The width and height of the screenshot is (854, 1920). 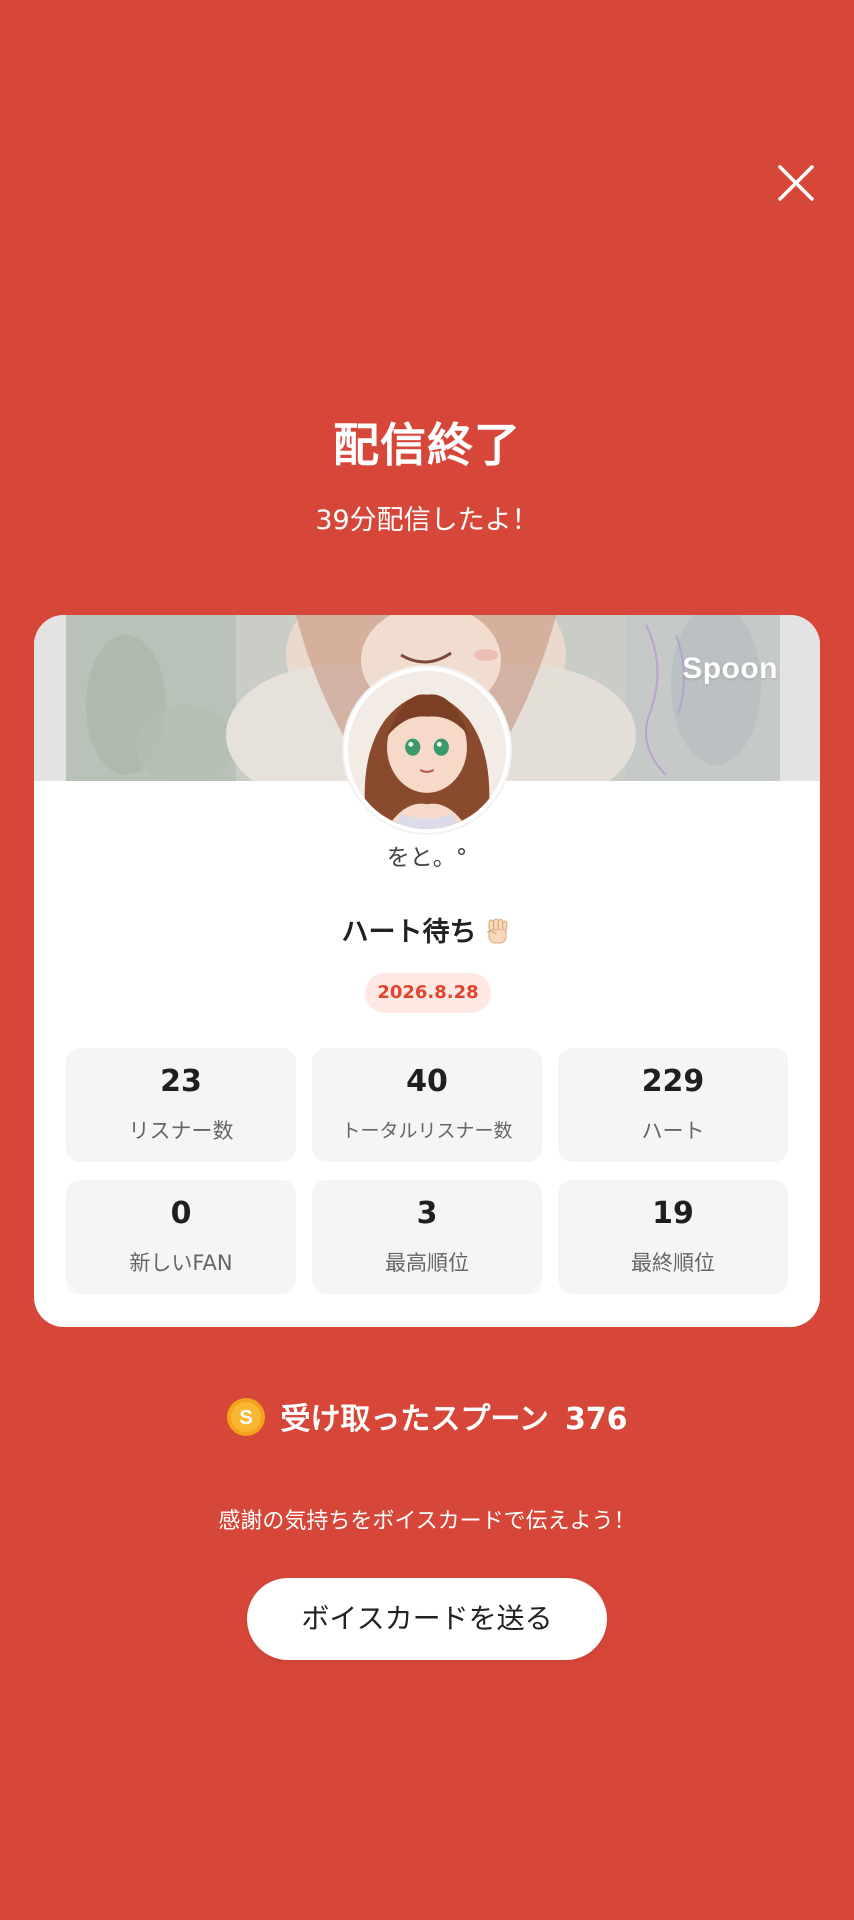 I want to click on stat-value: 229, so click(x=673, y=1081).